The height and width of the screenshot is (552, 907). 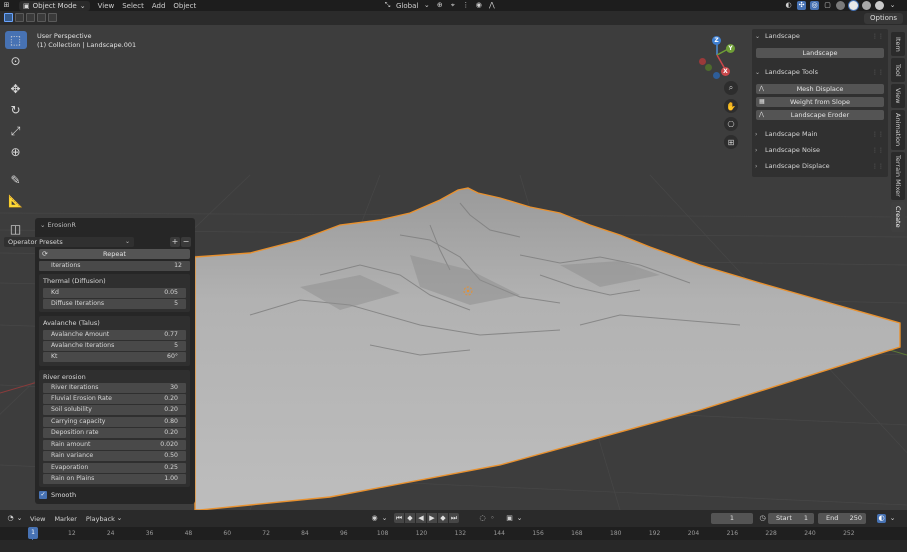 What do you see at coordinates (399, 518) in the screenshot?
I see `jump-start-icon: ⏮` at bounding box center [399, 518].